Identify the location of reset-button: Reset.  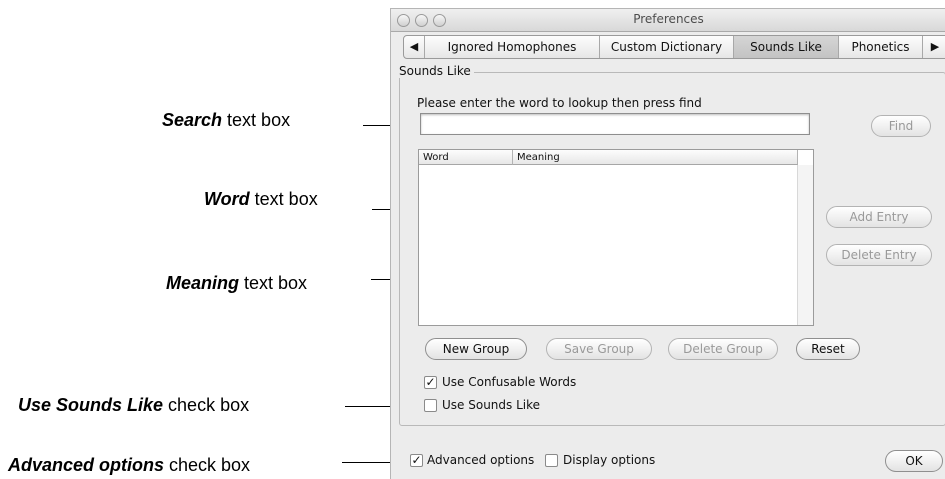
(828, 349).